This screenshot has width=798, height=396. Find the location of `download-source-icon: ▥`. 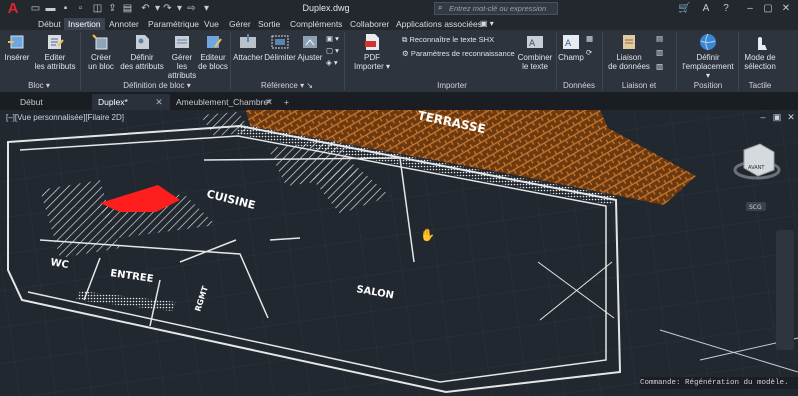

download-source-icon: ▥ is located at coordinates (659, 53).